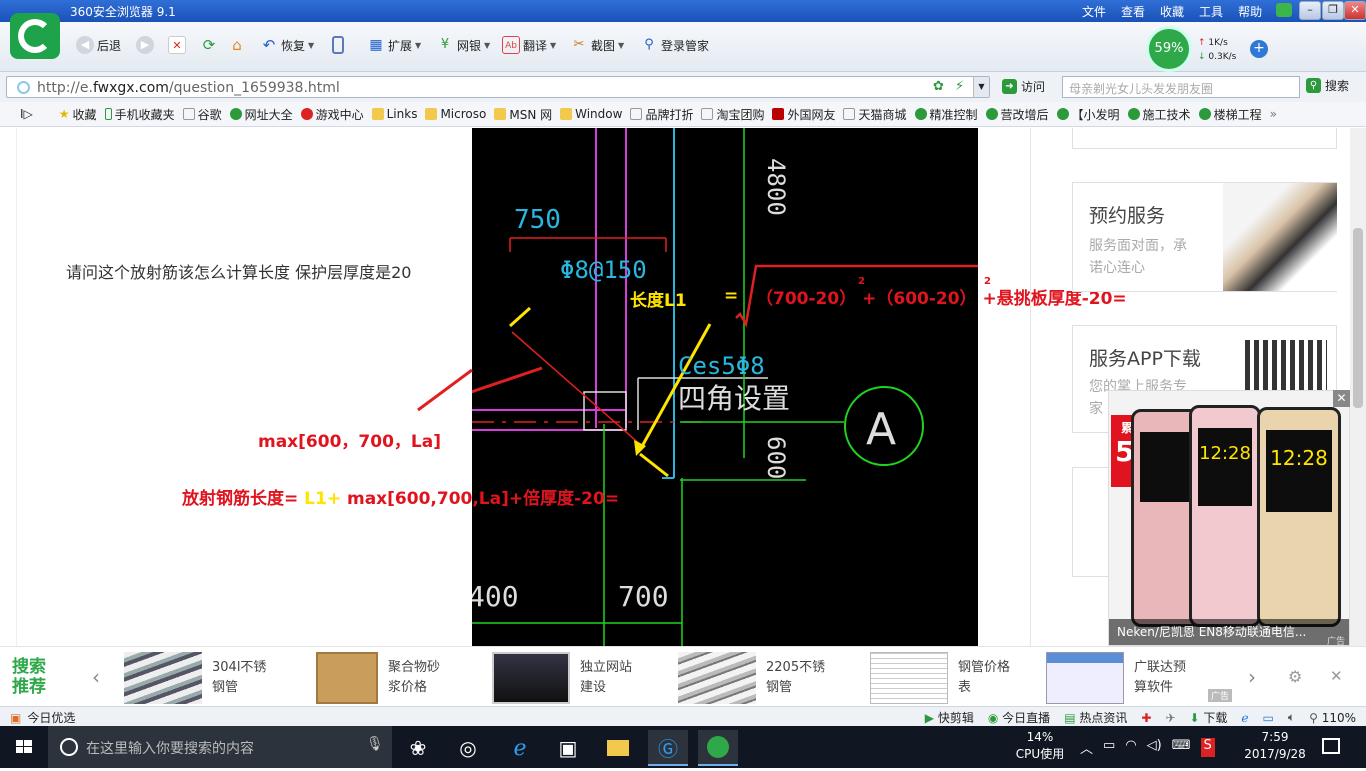  What do you see at coordinates (1291, 717) in the screenshot?
I see `volume-icon: 🔈︎` at bounding box center [1291, 717].